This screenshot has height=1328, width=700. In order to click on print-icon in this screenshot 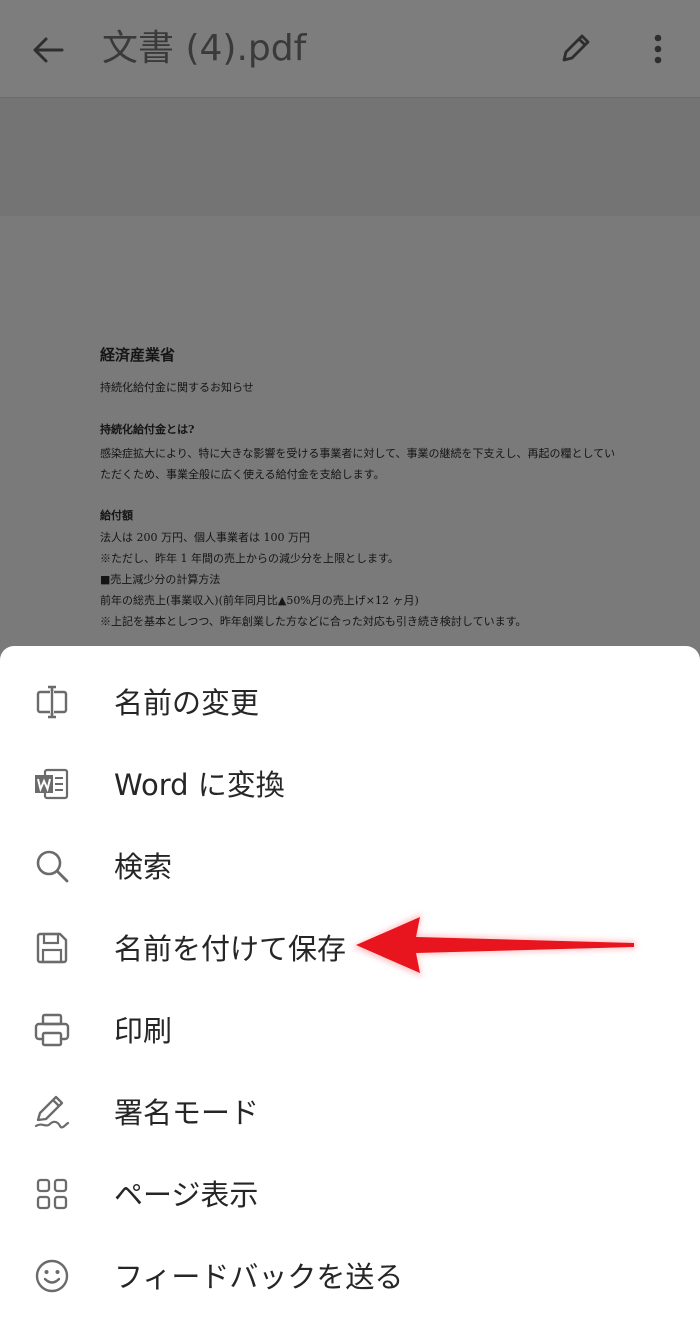, I will do `click(52, 1030)`.